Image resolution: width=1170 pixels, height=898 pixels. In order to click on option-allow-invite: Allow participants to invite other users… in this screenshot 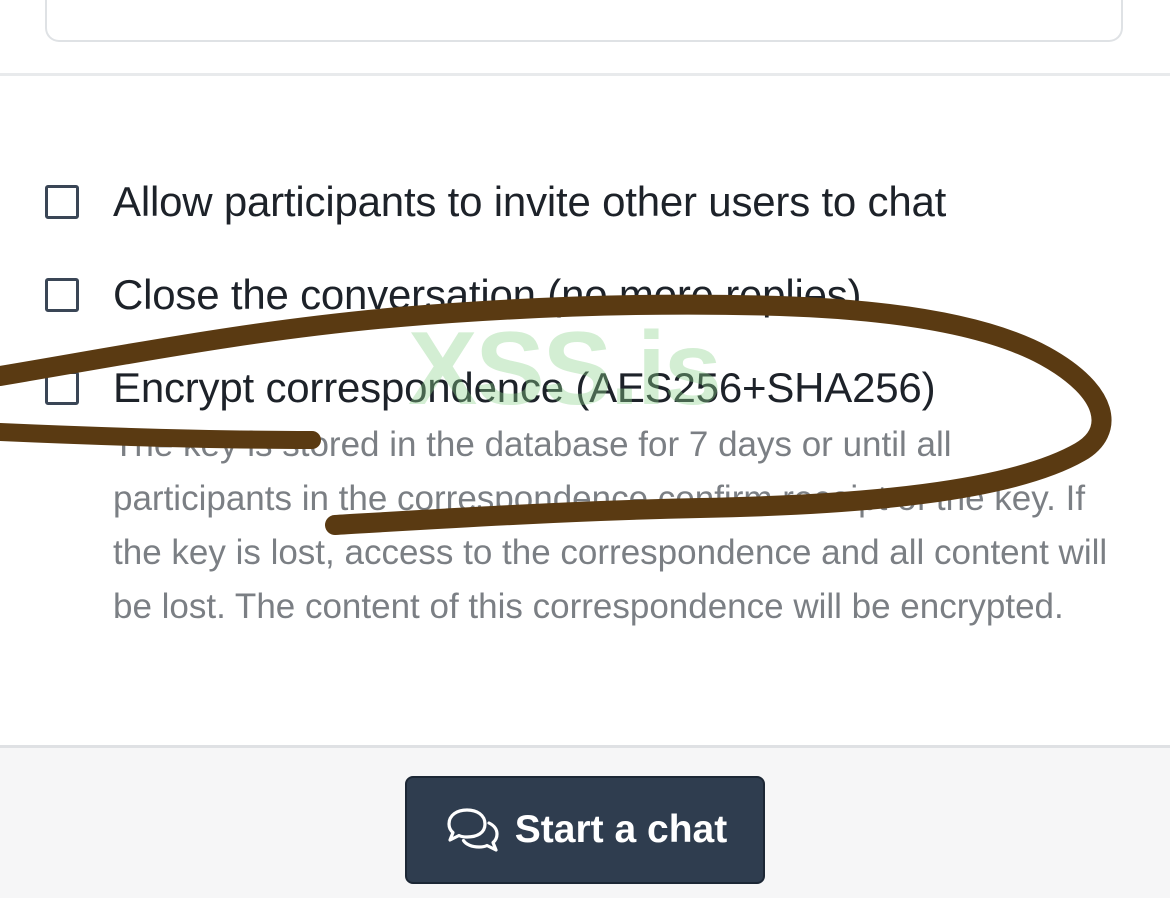, I will do `click(495, 202)`.